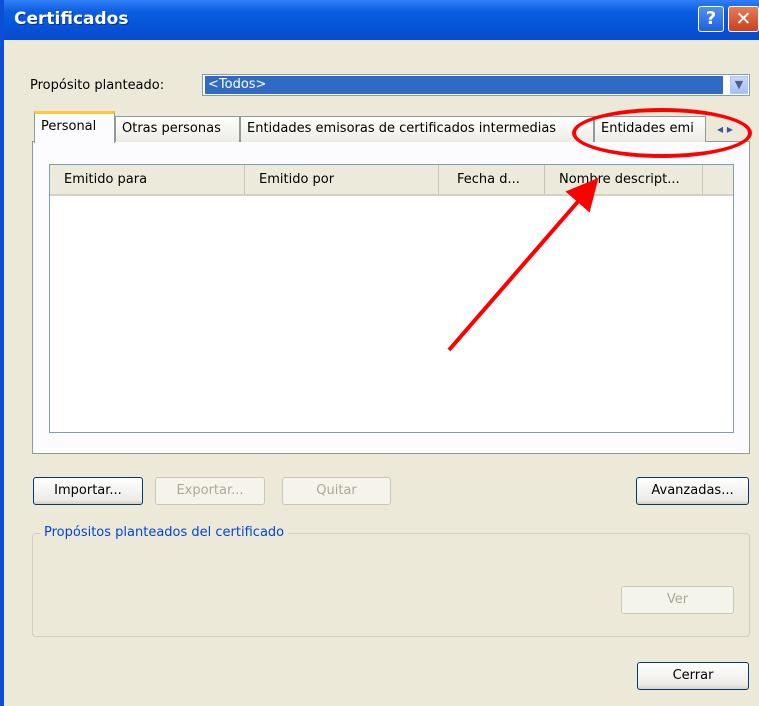 This screenshot has width=759, height=706. I want to click on tab-root-cas: Entidades emi, so click(650, 129).